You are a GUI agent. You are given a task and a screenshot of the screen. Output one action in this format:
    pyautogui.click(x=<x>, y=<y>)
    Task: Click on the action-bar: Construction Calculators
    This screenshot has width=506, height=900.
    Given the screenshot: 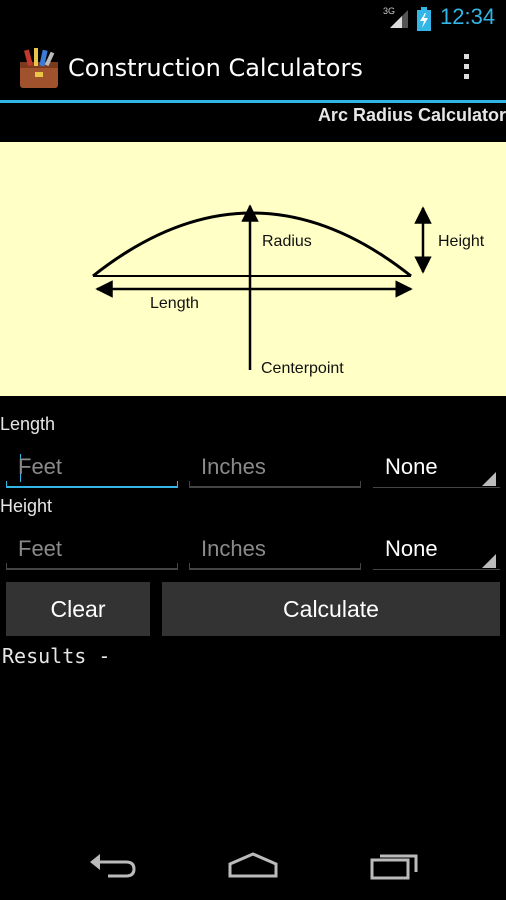 What is the action you would take?
    pyautogui.click(x=253, y=68)
    